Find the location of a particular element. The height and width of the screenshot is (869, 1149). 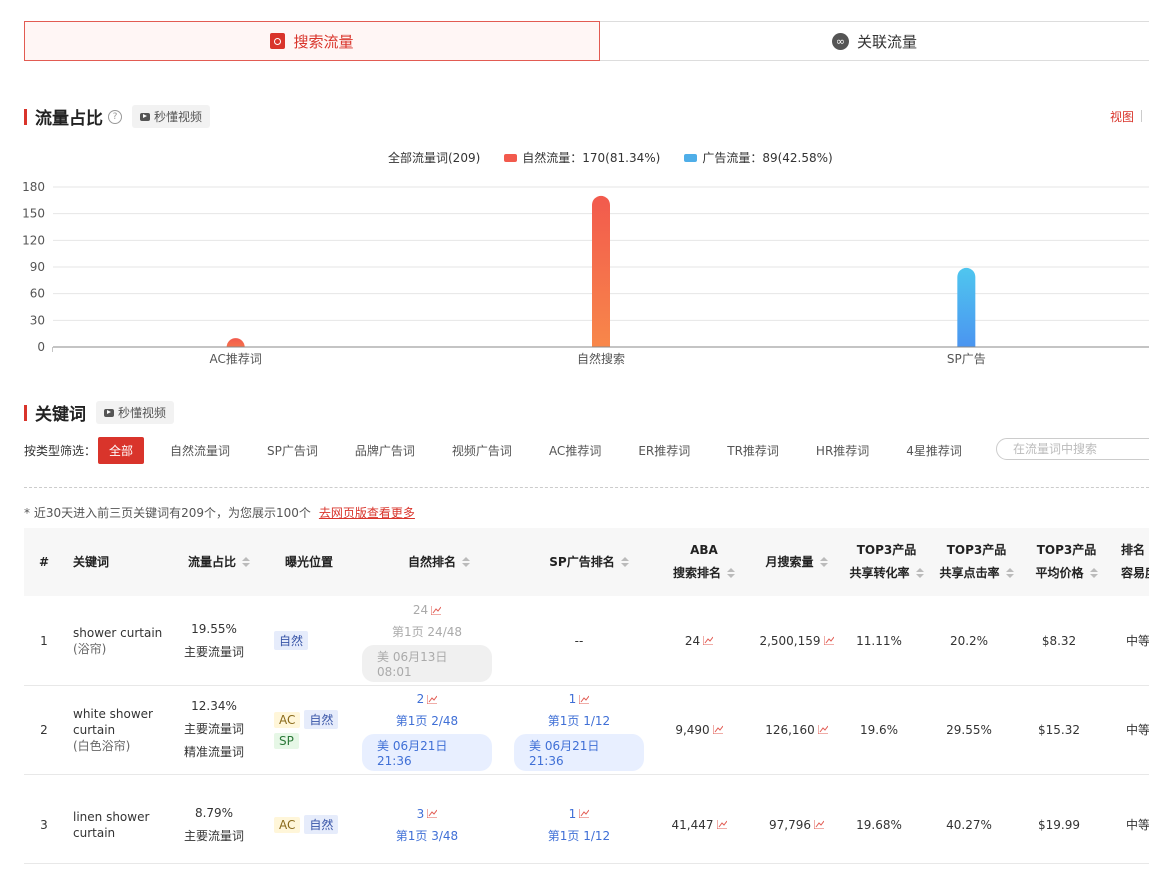

filter-chip-all: 全部 is located at coordinates (121, 450).